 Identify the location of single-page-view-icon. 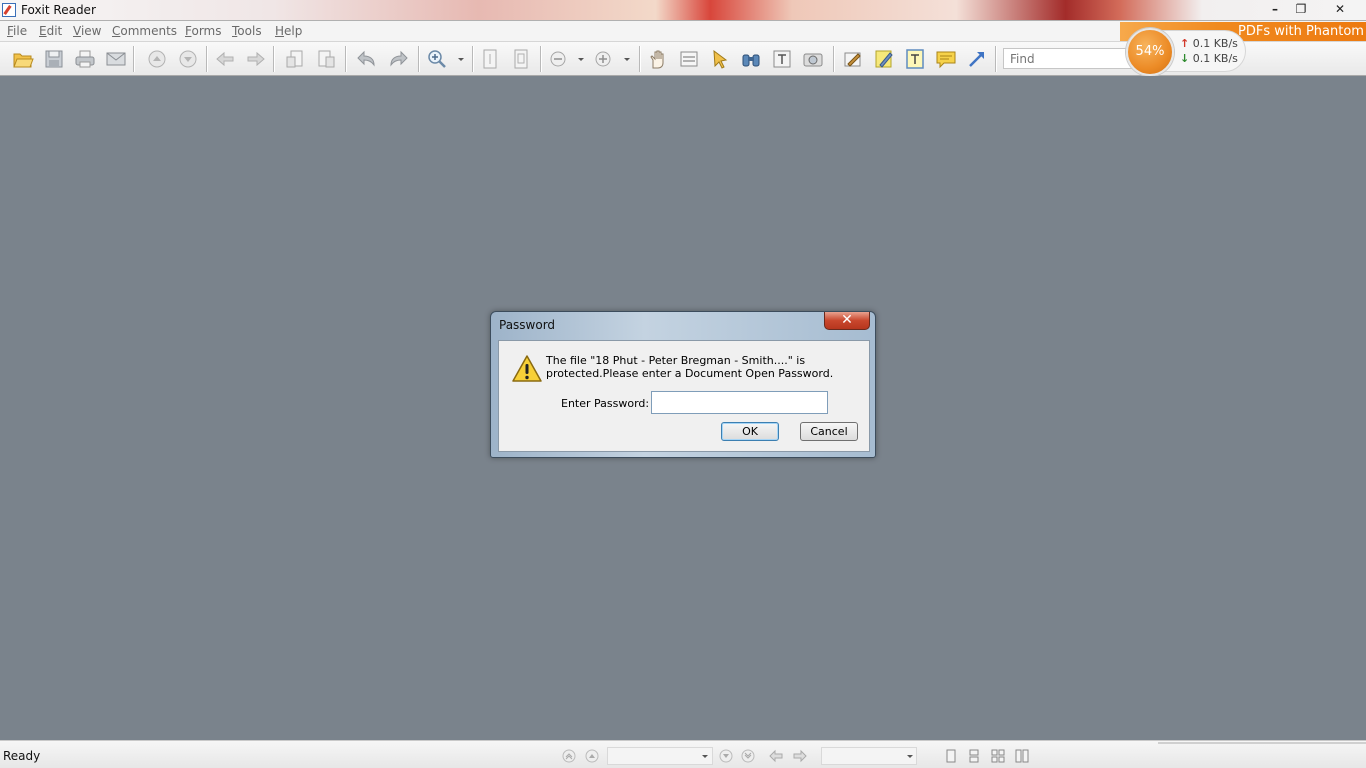
(951, 756).